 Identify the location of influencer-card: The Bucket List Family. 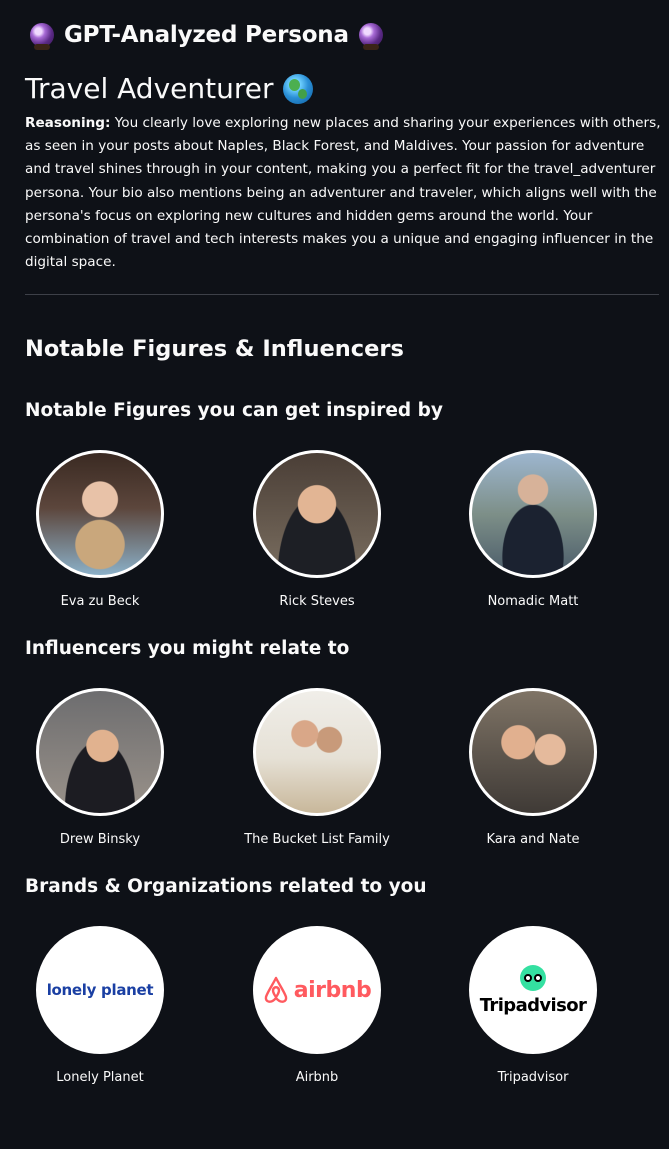
(317, 767).